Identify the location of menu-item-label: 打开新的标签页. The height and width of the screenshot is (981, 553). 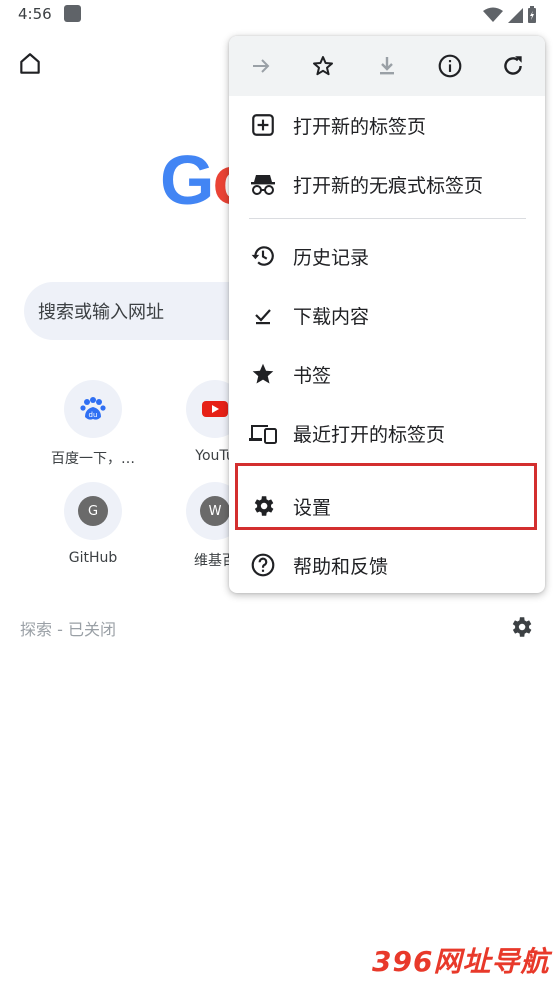
(360, 126).